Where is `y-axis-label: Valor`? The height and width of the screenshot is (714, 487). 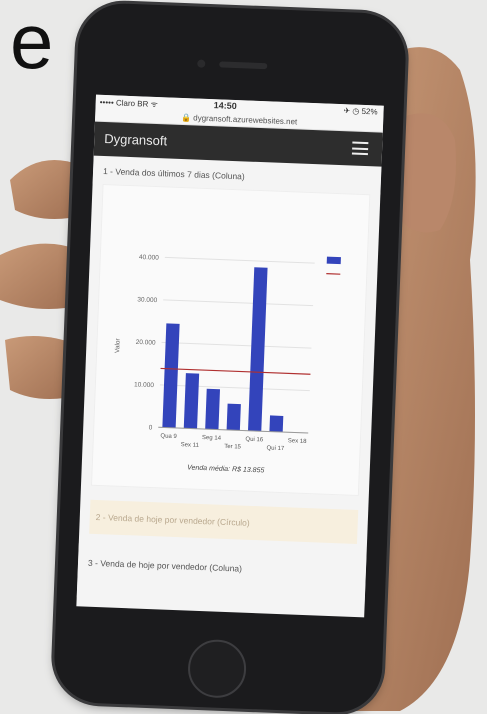
y-axis-label: Valor is located at coordinates (118, 345).